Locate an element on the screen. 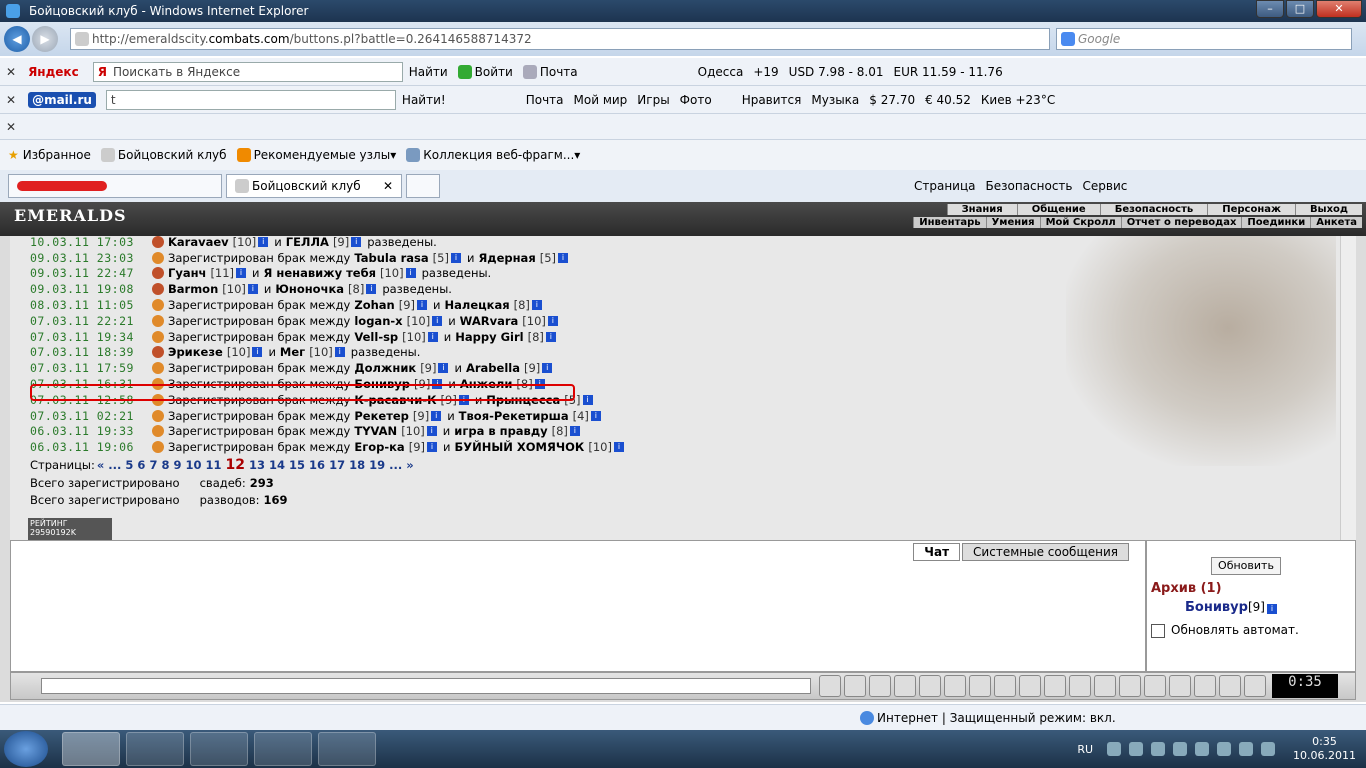  player-nick: Zohan is located at coordinates (374, 305).